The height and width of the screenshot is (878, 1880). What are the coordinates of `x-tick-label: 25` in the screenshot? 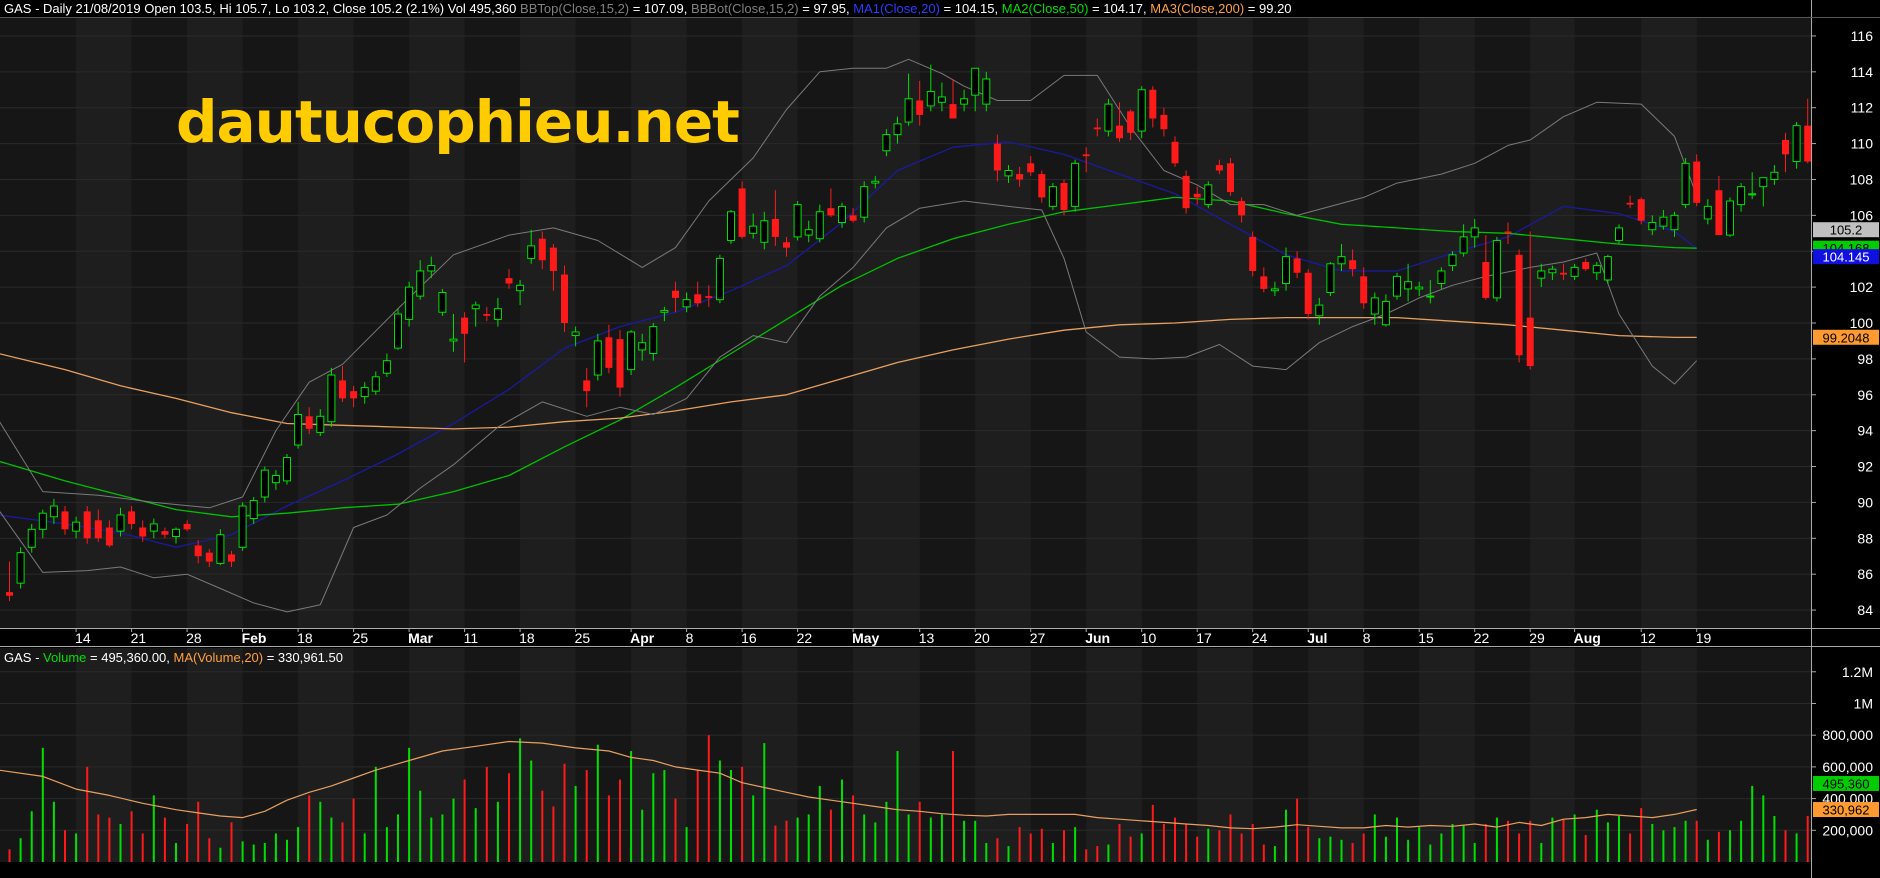 It's located at (361, 638).